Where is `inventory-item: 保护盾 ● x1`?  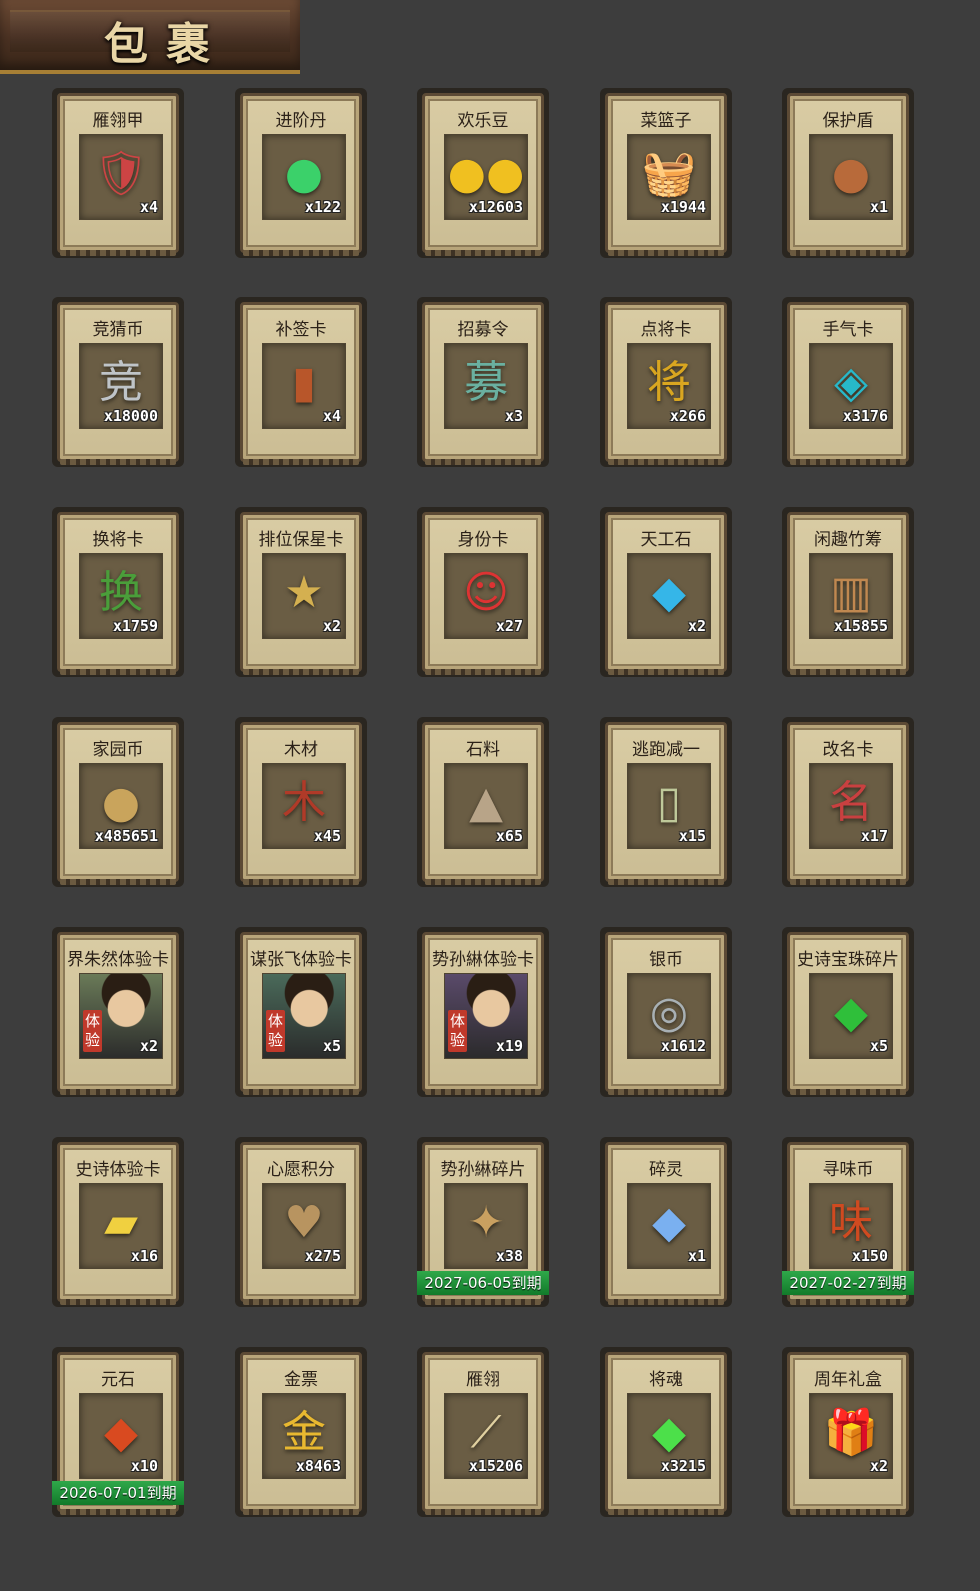
inventory-item: 保护盾 ● x1 is located at coordinates (848, 173).